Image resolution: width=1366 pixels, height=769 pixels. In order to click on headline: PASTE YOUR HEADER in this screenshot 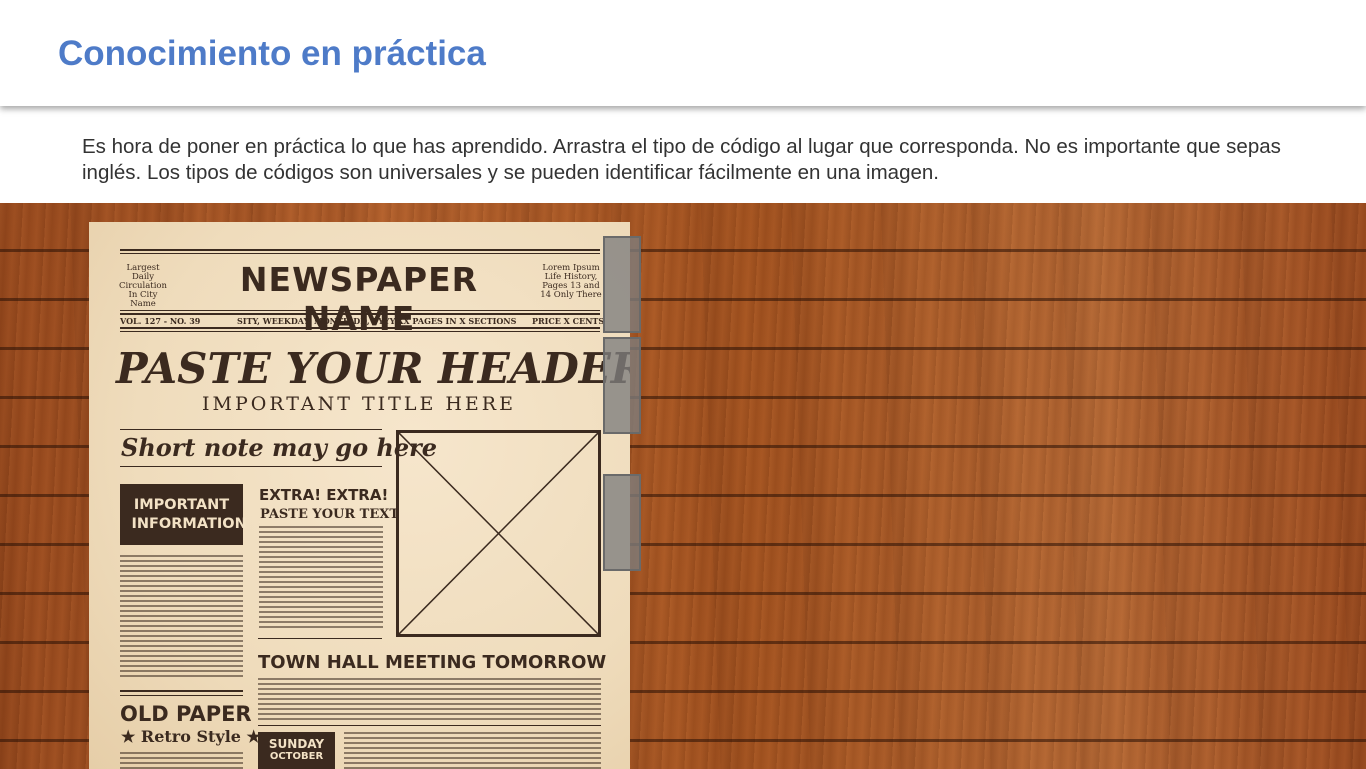, I will do `click(373, 368)`.